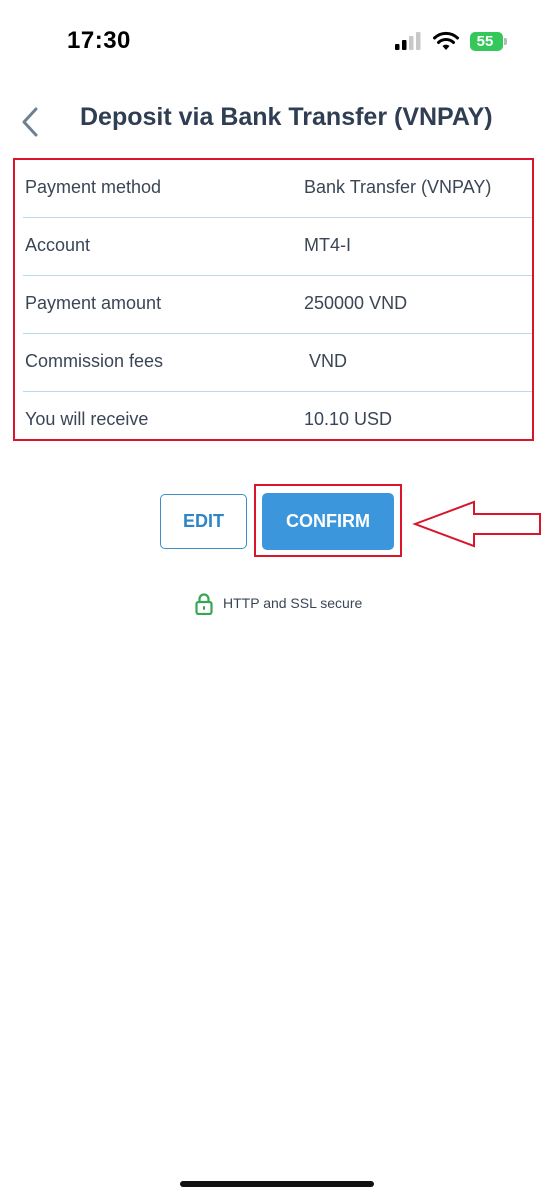  I want to click on battery-icon: 55, so click(488, 41).